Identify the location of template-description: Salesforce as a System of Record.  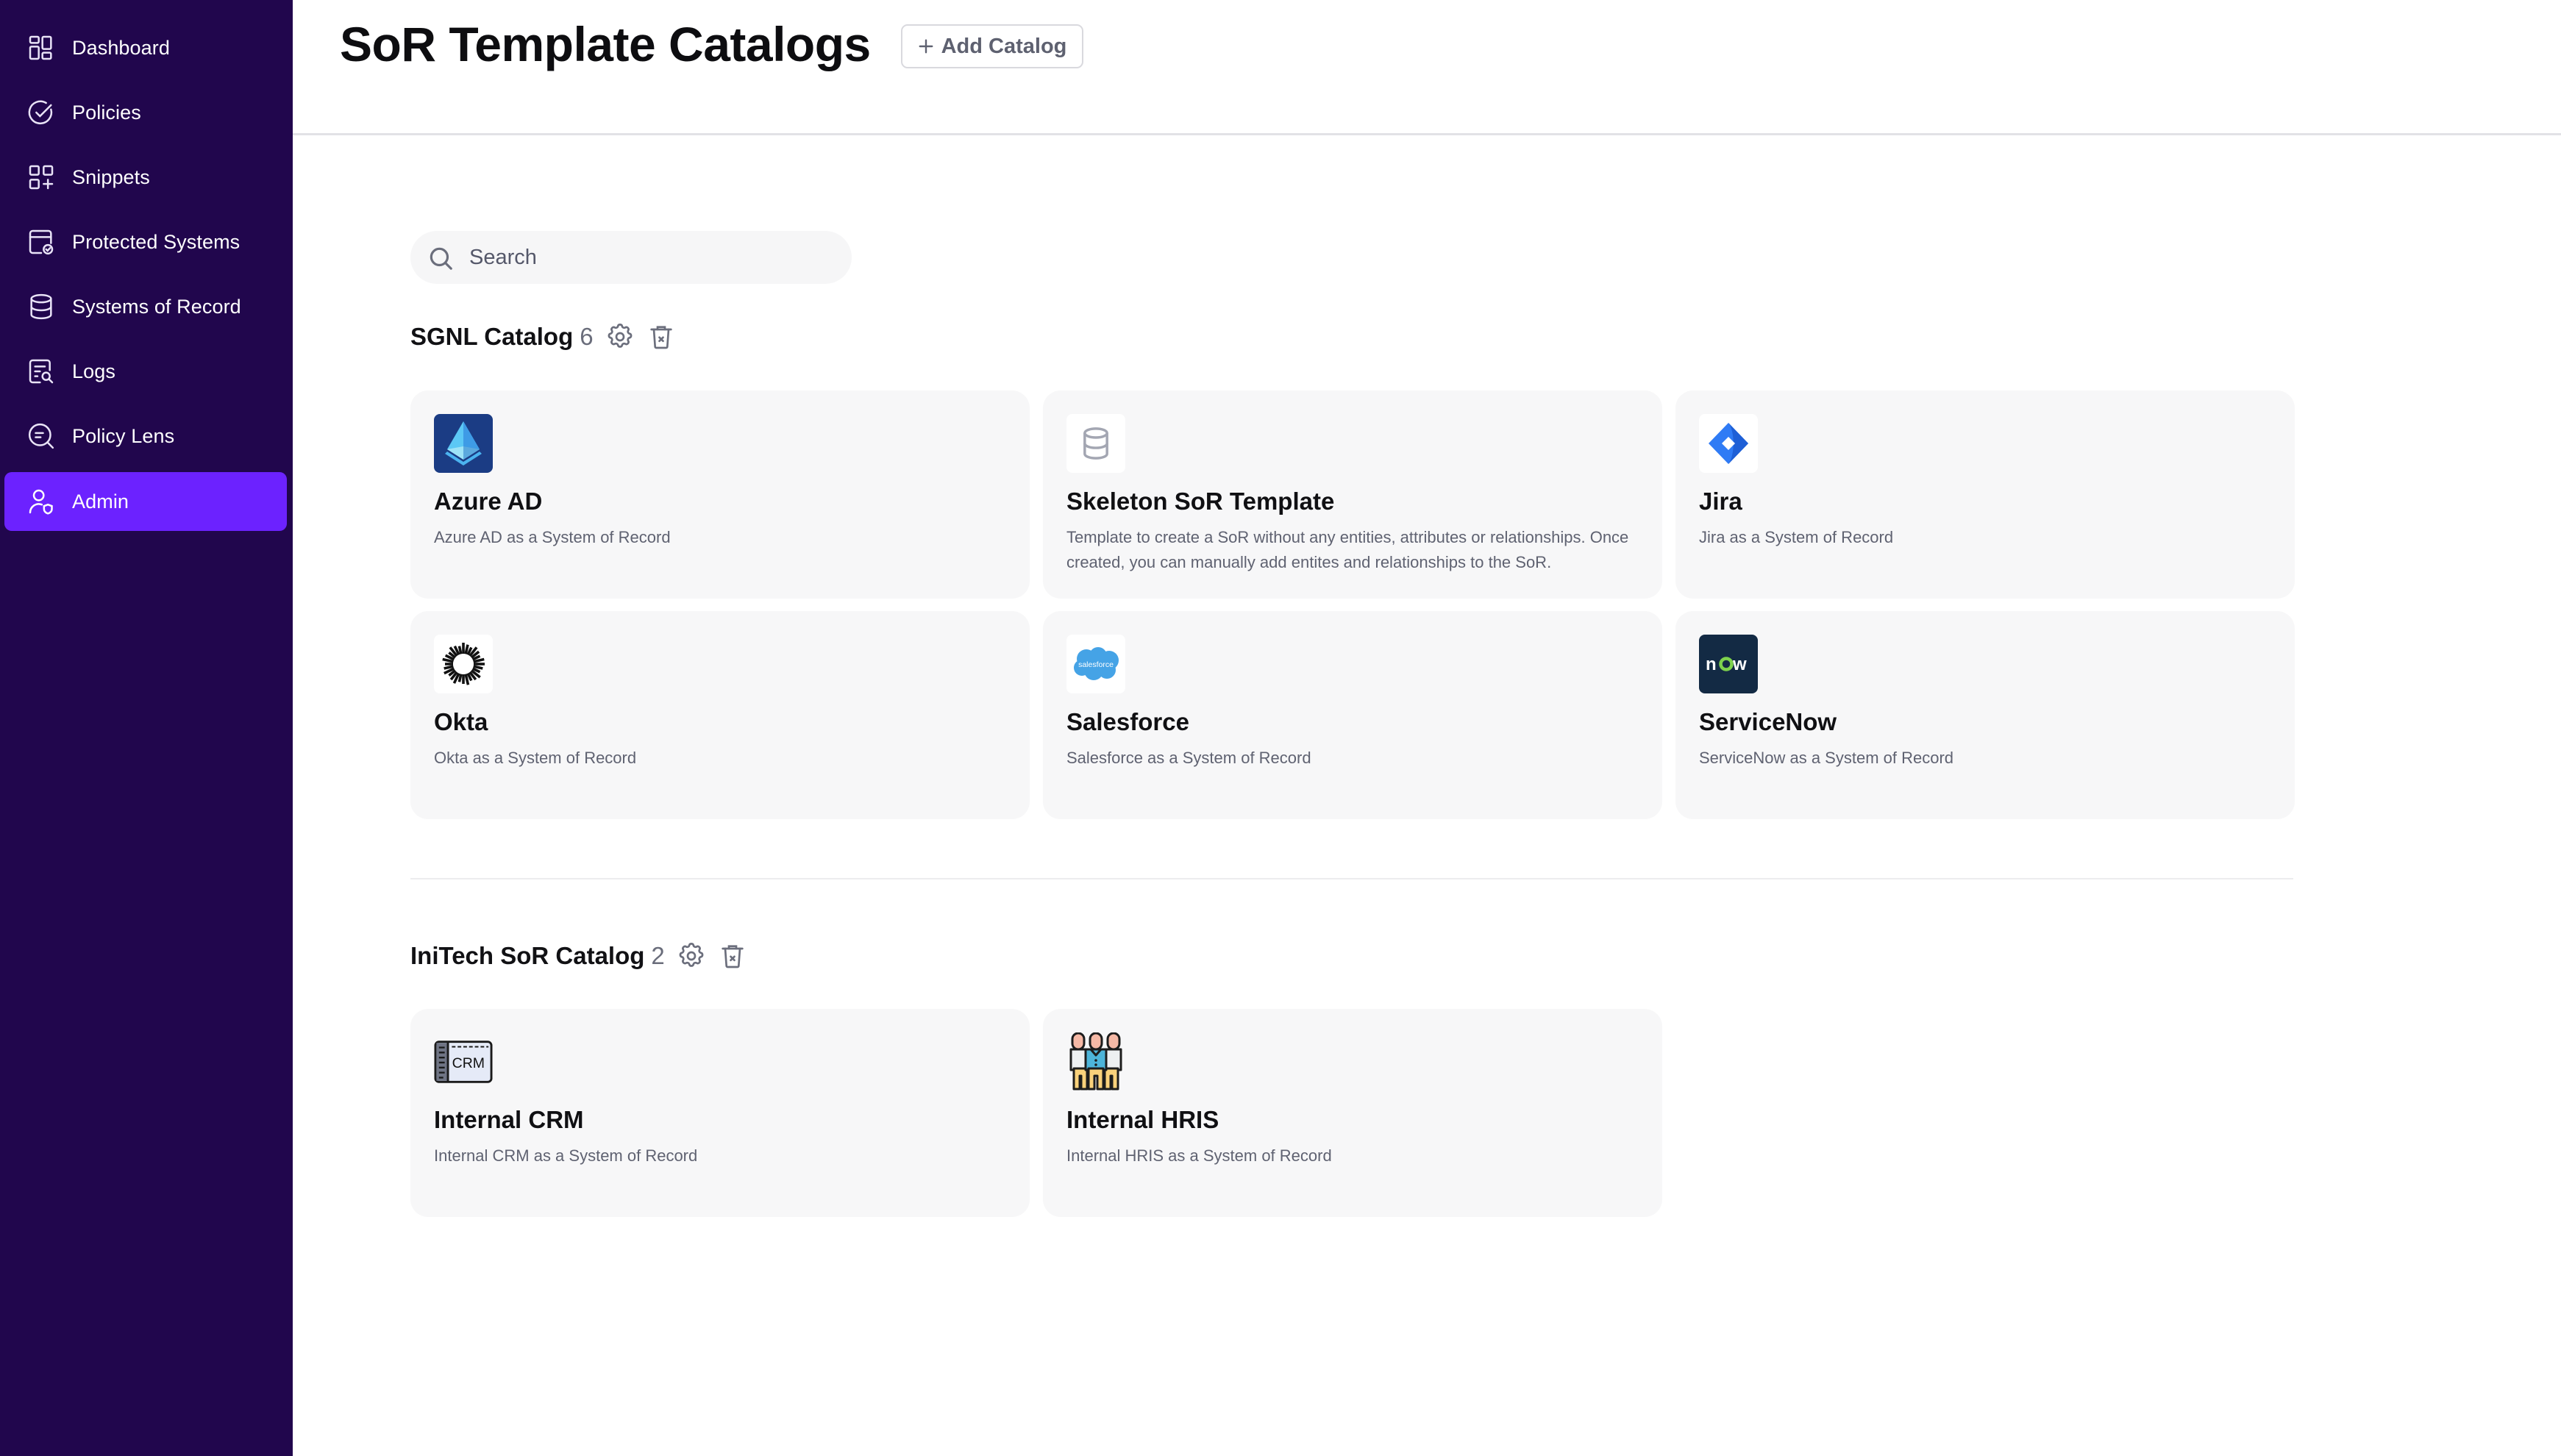
(1188, 758).